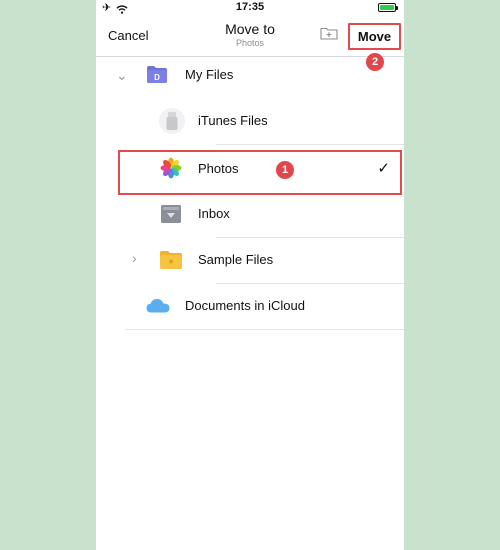  I want to click on tree-item-sample-files: › Sample Files, so click(250, 261).